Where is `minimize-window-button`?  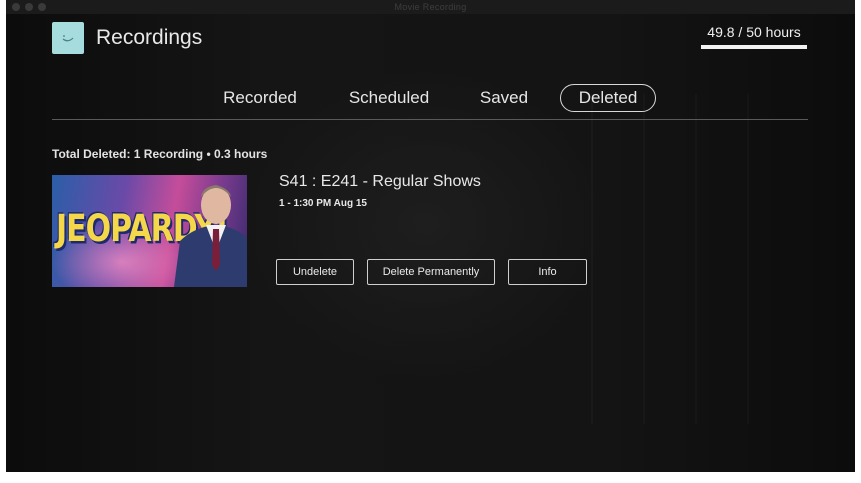 minimize-window-button is located at coordinates (29, 7).